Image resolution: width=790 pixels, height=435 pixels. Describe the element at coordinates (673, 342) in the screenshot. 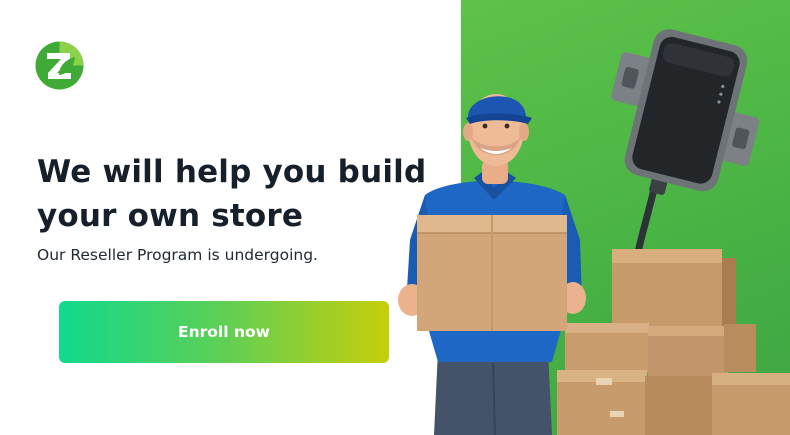

I see `cardboard-boxes-image` at that location.